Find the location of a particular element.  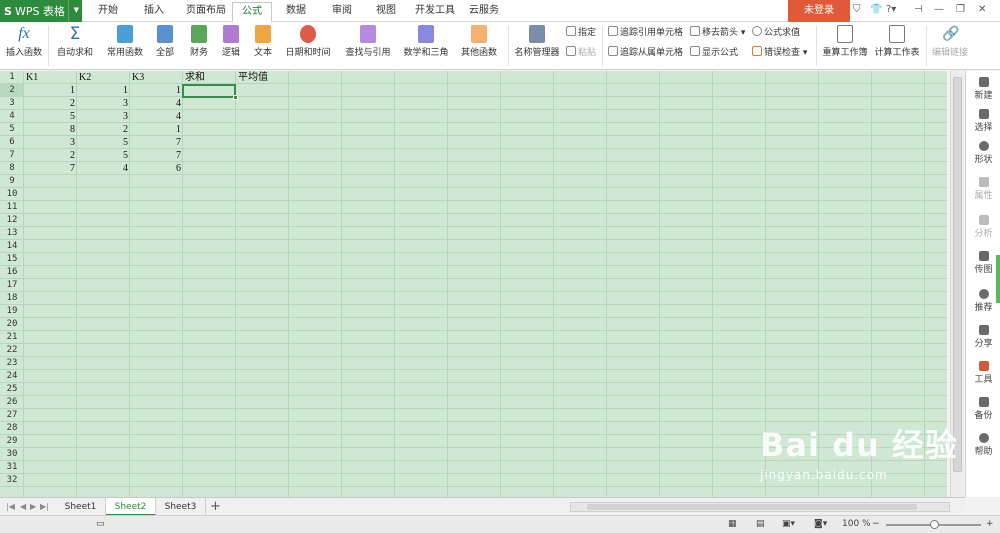

zoom-out-icon: − is located at coordinates (876, 524).